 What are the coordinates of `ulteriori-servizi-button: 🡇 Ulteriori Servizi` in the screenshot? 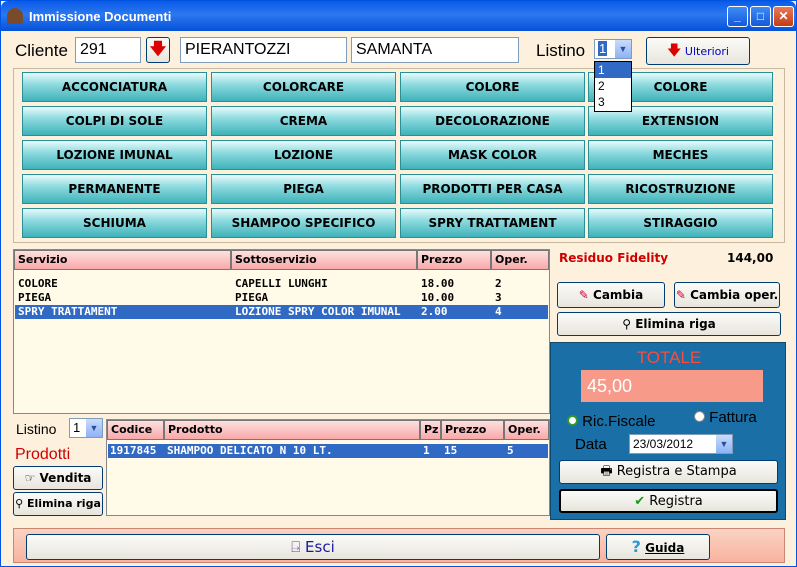 It's located at (698, 60).